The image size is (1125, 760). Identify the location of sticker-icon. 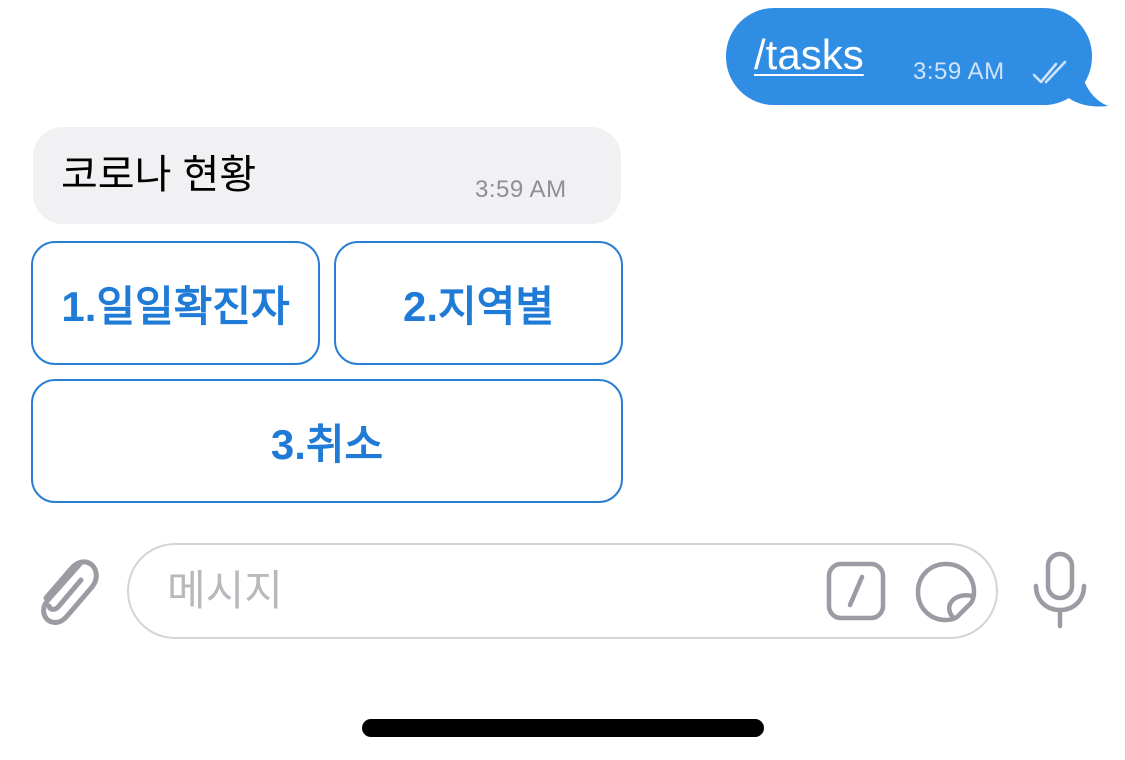
(946, 592).